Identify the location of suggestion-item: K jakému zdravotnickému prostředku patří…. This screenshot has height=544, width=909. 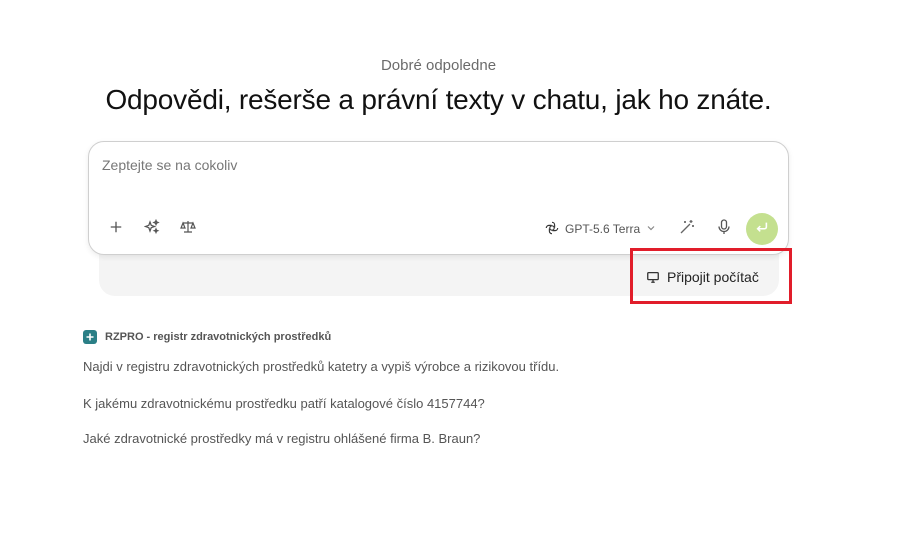
(284, 403).